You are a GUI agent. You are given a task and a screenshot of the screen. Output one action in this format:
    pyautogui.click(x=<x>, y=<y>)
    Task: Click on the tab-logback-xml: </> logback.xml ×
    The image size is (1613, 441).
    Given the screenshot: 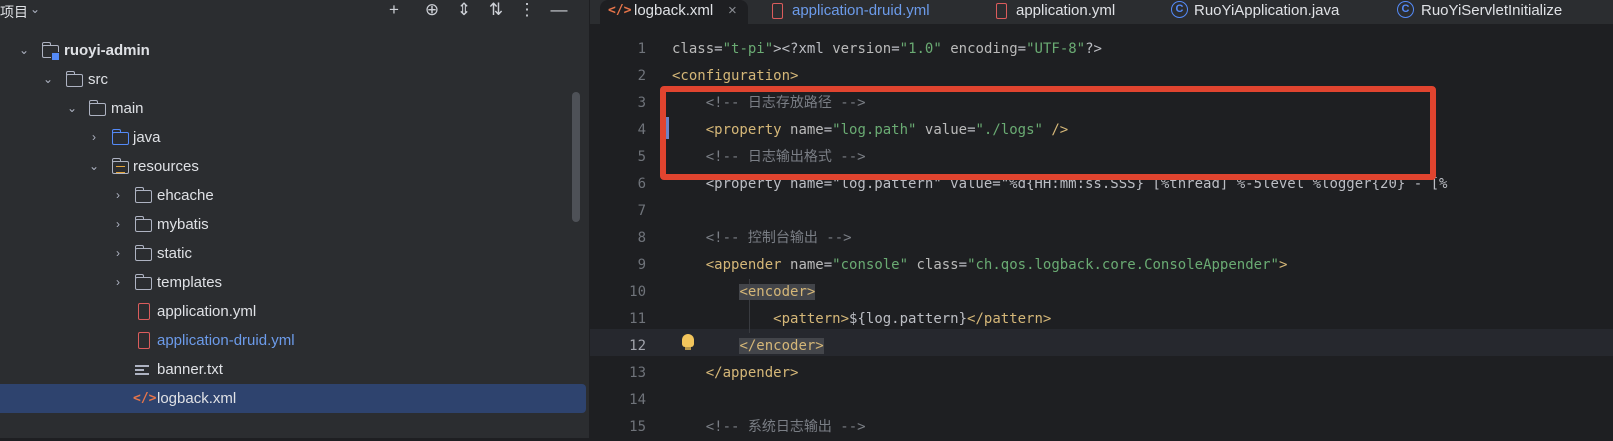 What is the action you would take?
    pyautogui.click(x=674, y=12)
    